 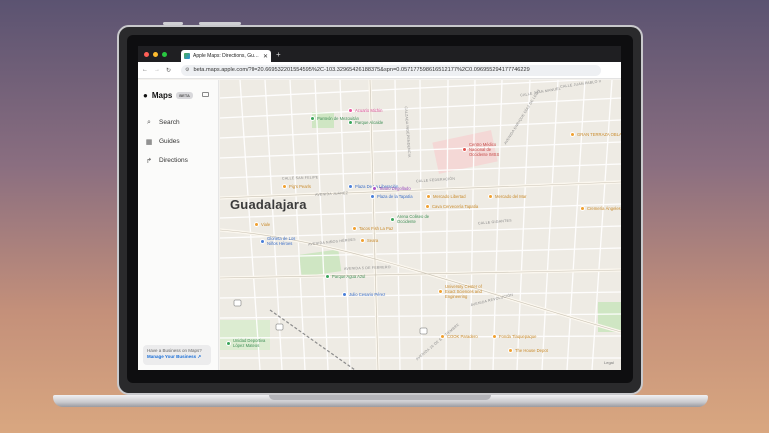 What do you see at coordinates (249, 343) in the screenshot?
I see `map-poi: Unidad Deportiva López Mateos` at bounding box center [249, 343].